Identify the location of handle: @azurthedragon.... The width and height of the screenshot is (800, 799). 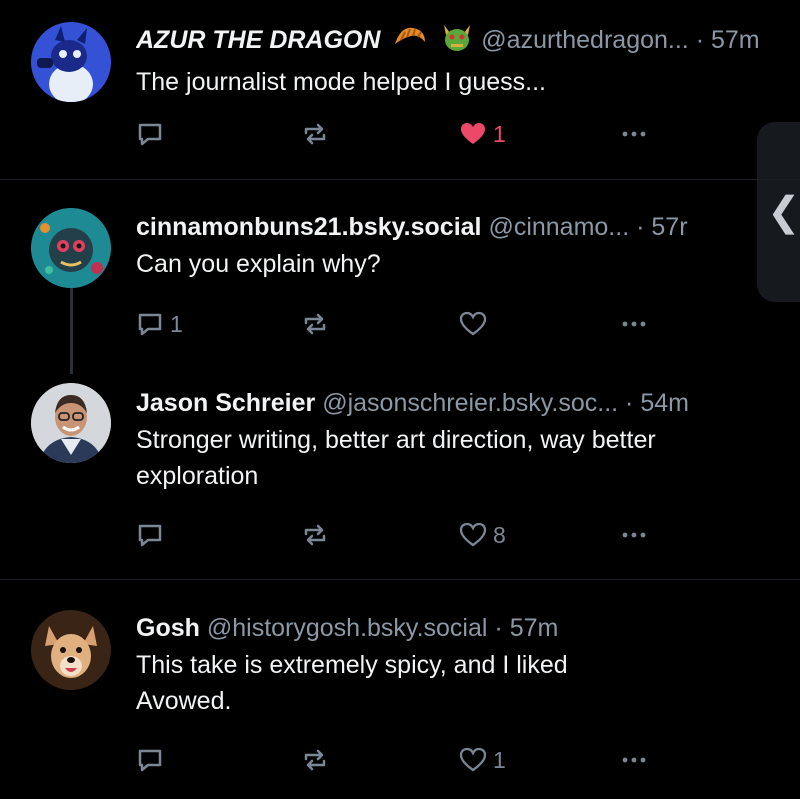
(584, 40).